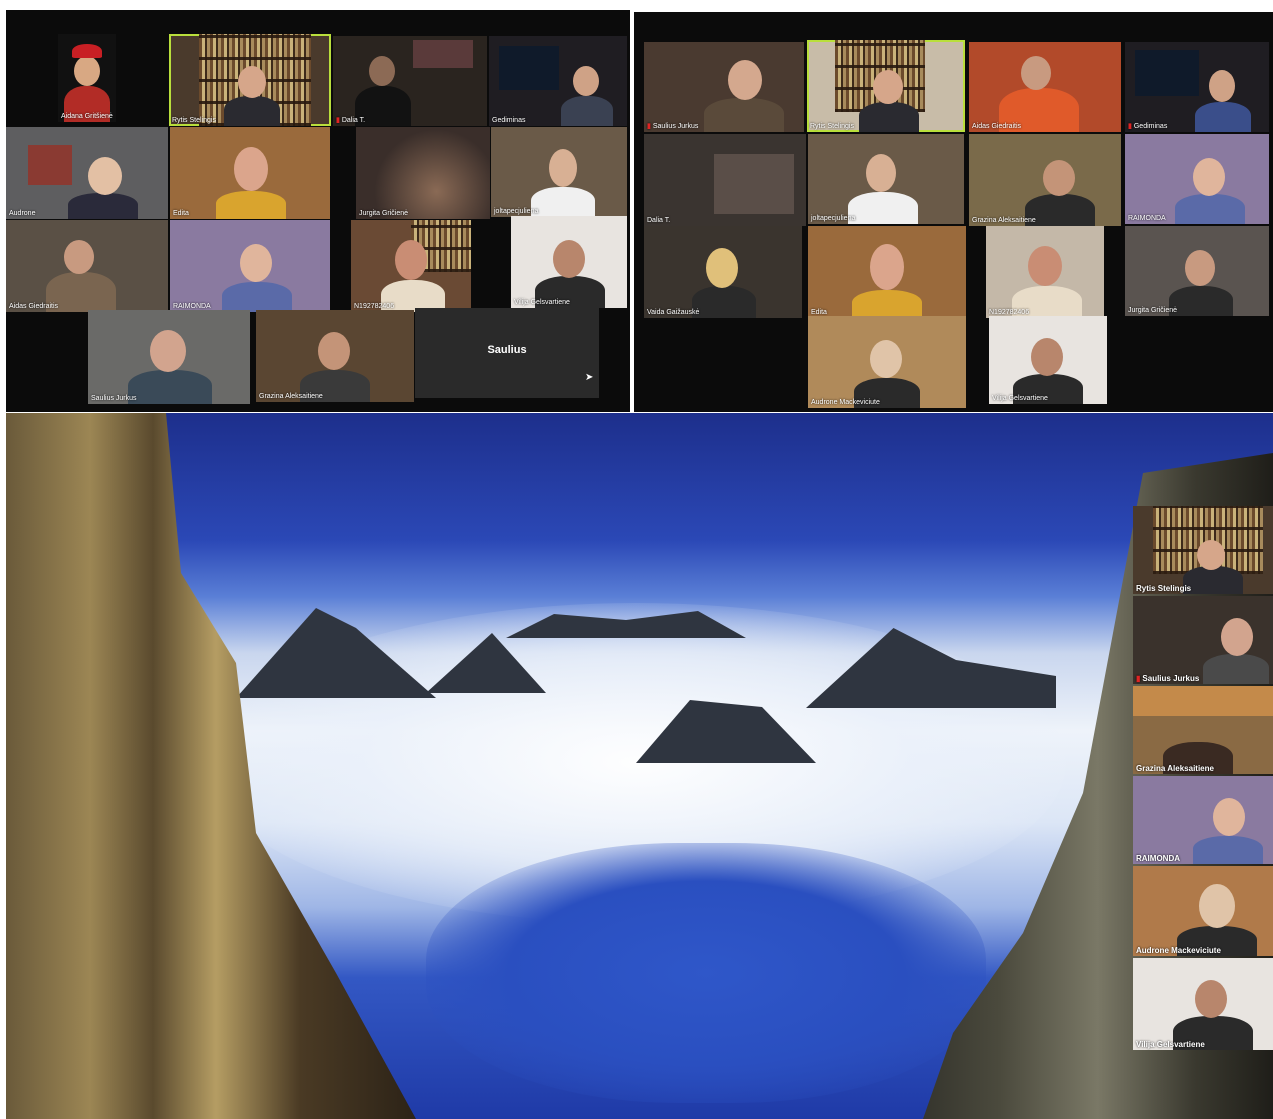  What do you see at coordinates (1203, 550) in the screenshot?
I see `video-tile: Rytis Stelingis` at bounding box center [1203, 550].